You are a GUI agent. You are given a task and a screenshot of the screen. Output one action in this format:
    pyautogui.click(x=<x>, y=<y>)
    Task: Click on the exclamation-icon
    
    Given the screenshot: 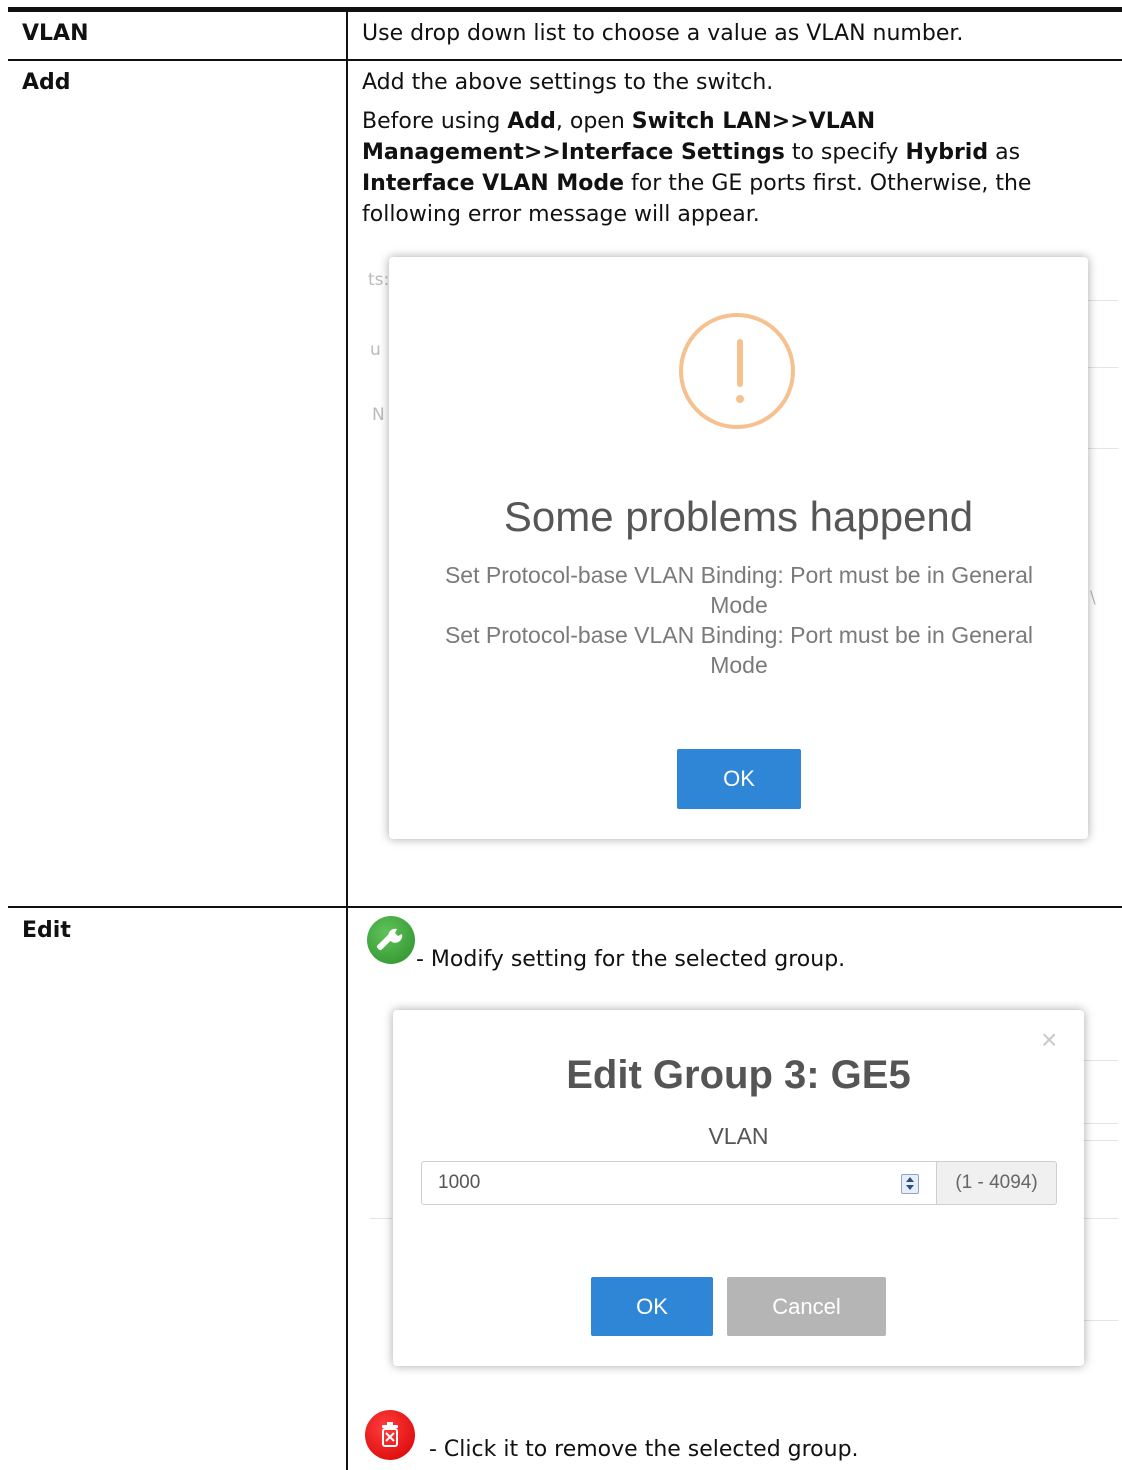 What is the action you would take?
    pyautogui.click(x=737, y=371)
    